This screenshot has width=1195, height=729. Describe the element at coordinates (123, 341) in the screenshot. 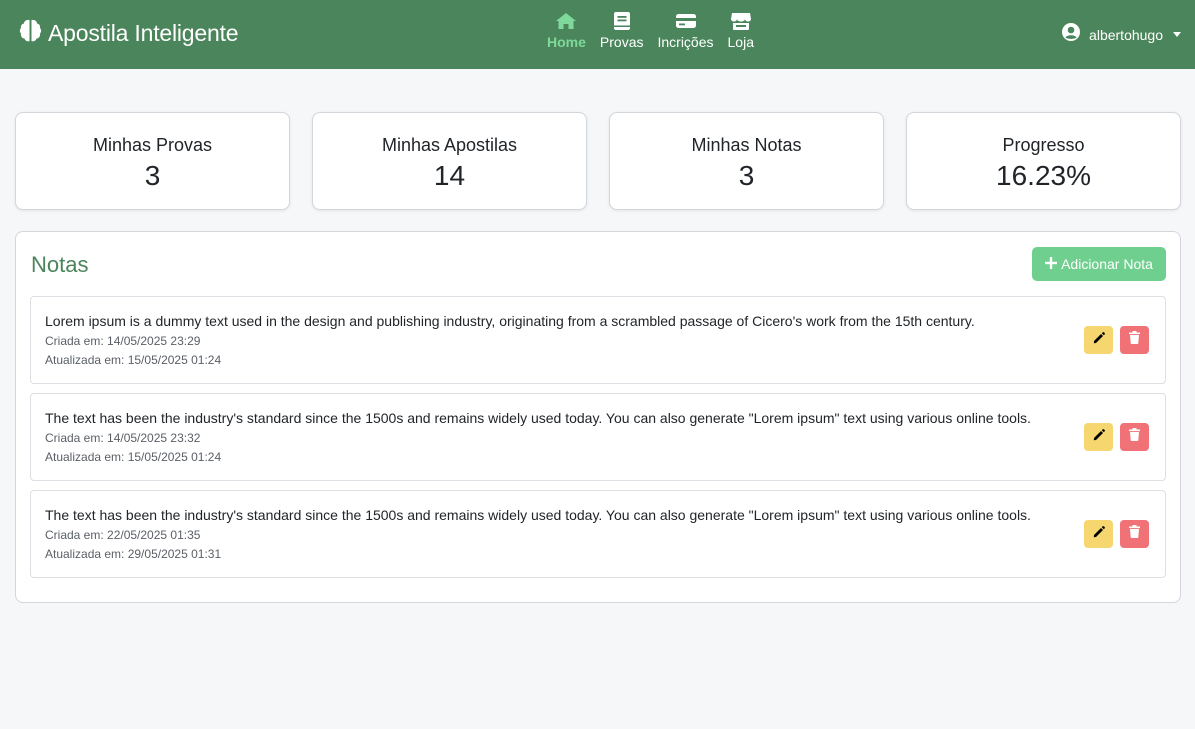

I see `note-created: Criada em: 14/05/2025 23:29` at that location.